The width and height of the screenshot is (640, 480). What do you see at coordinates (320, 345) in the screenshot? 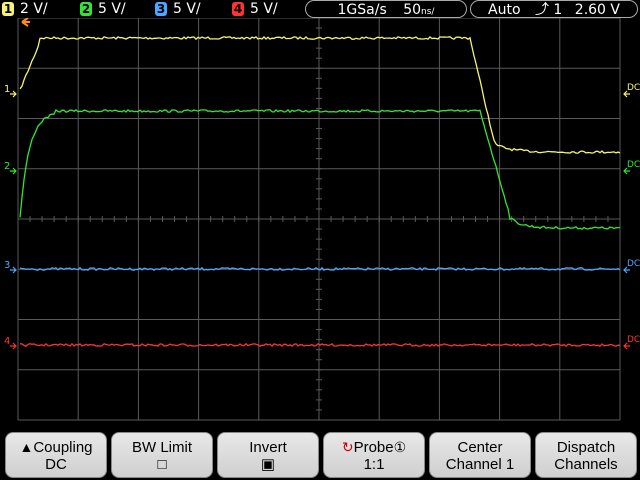
I see `channel-4-trace` at bounding box center [320, 345].